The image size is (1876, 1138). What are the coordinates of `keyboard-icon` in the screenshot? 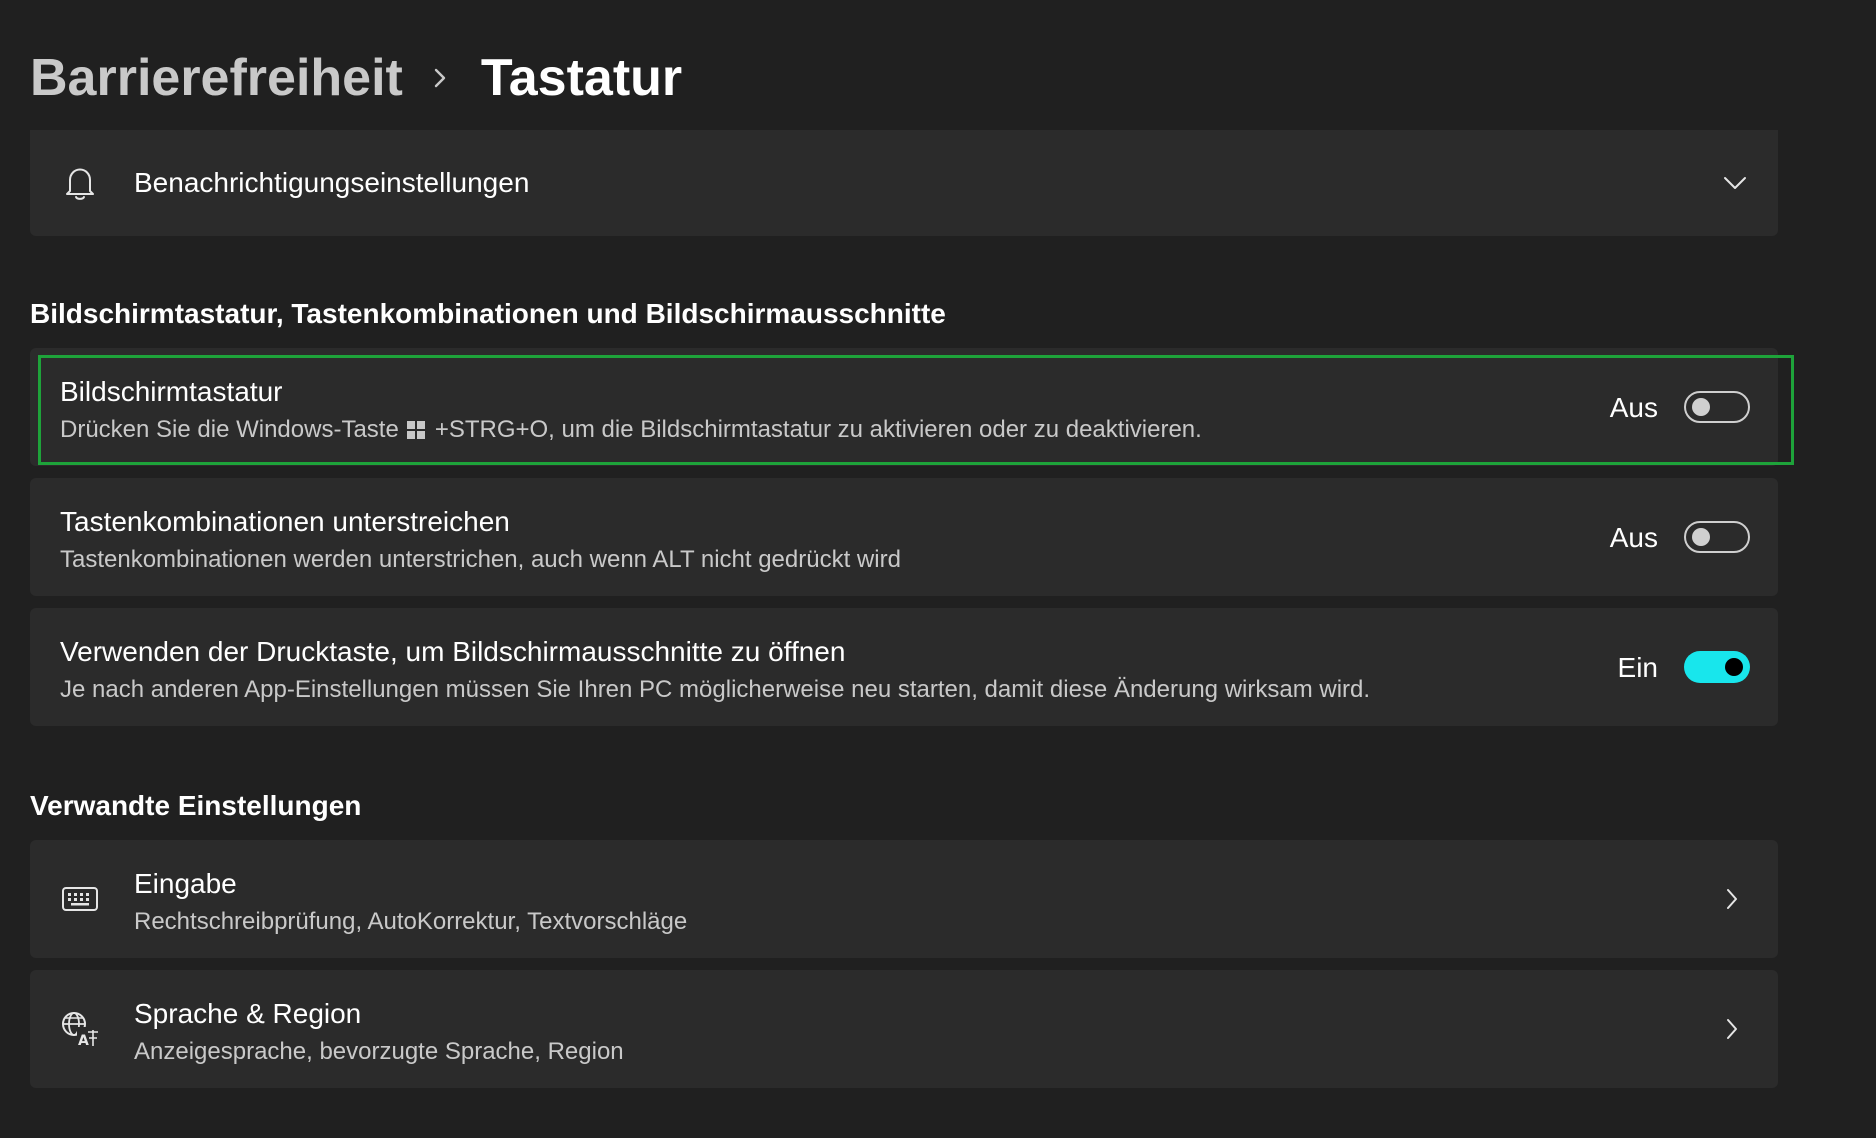 It's located at (80, 899).